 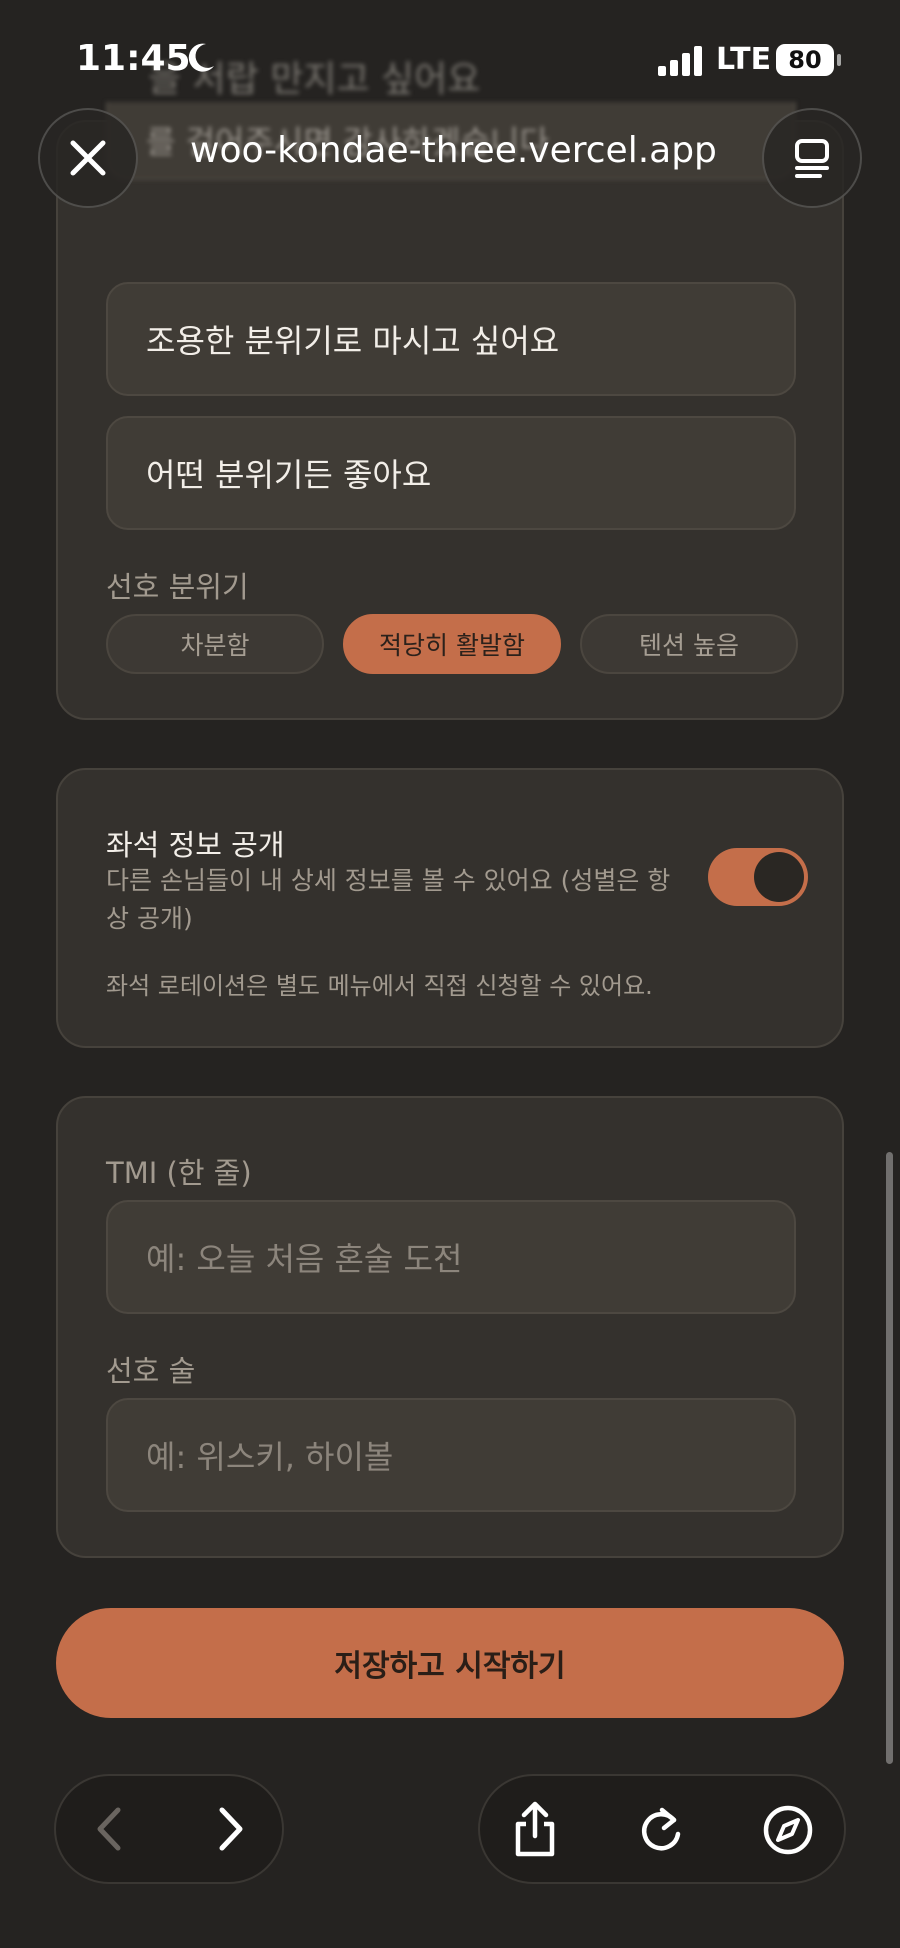 I want to click on signal-icon, so click(x=680, y=61).